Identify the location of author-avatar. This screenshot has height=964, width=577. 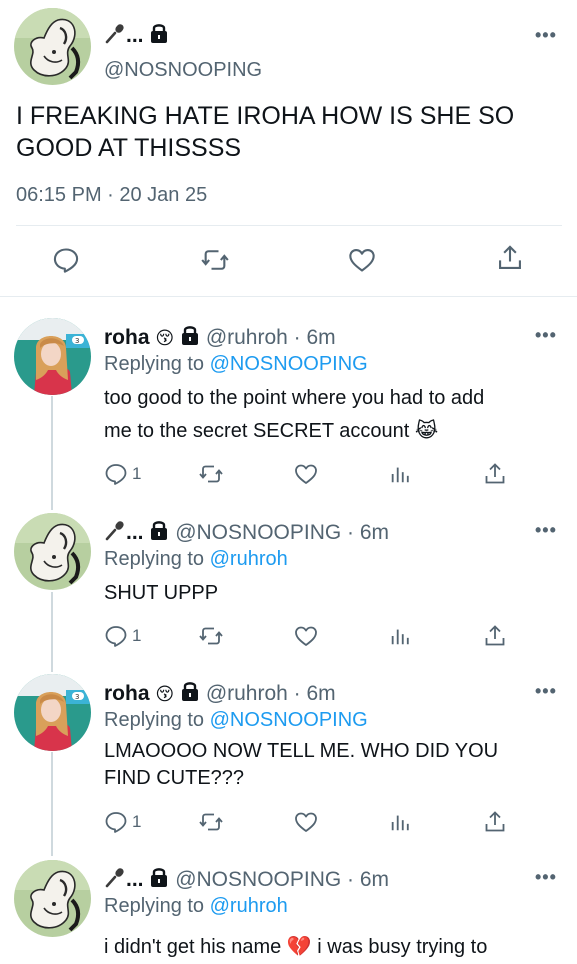
(52, 46).